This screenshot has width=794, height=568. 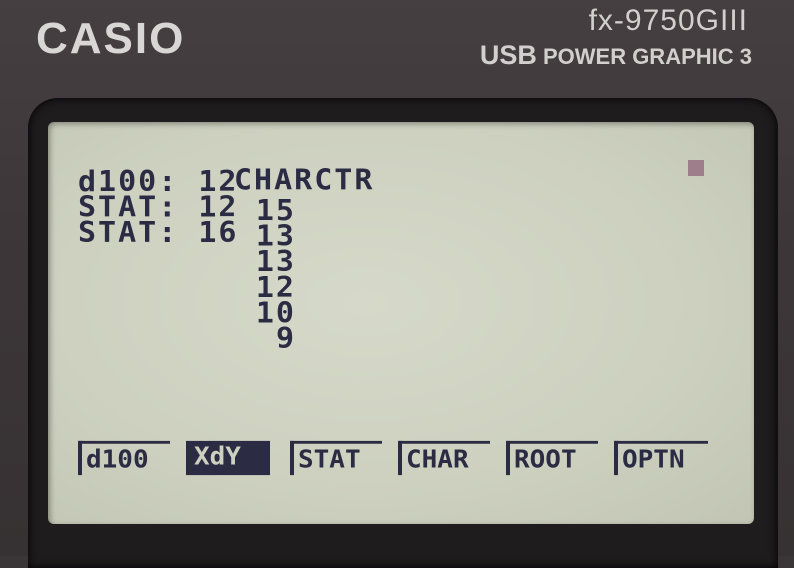 I want to click on fkey-root: ROOT, so click(x=552, y=458).